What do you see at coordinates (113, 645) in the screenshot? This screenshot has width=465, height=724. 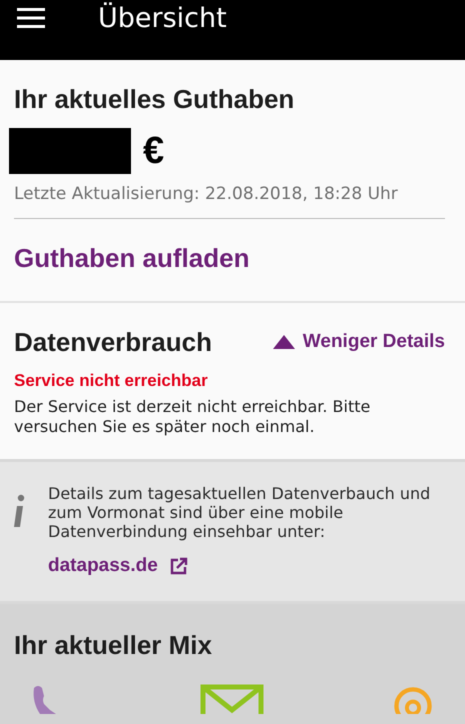 I see `section-heading: Ihr aktueller Mix` at bounding box center [113, 645].